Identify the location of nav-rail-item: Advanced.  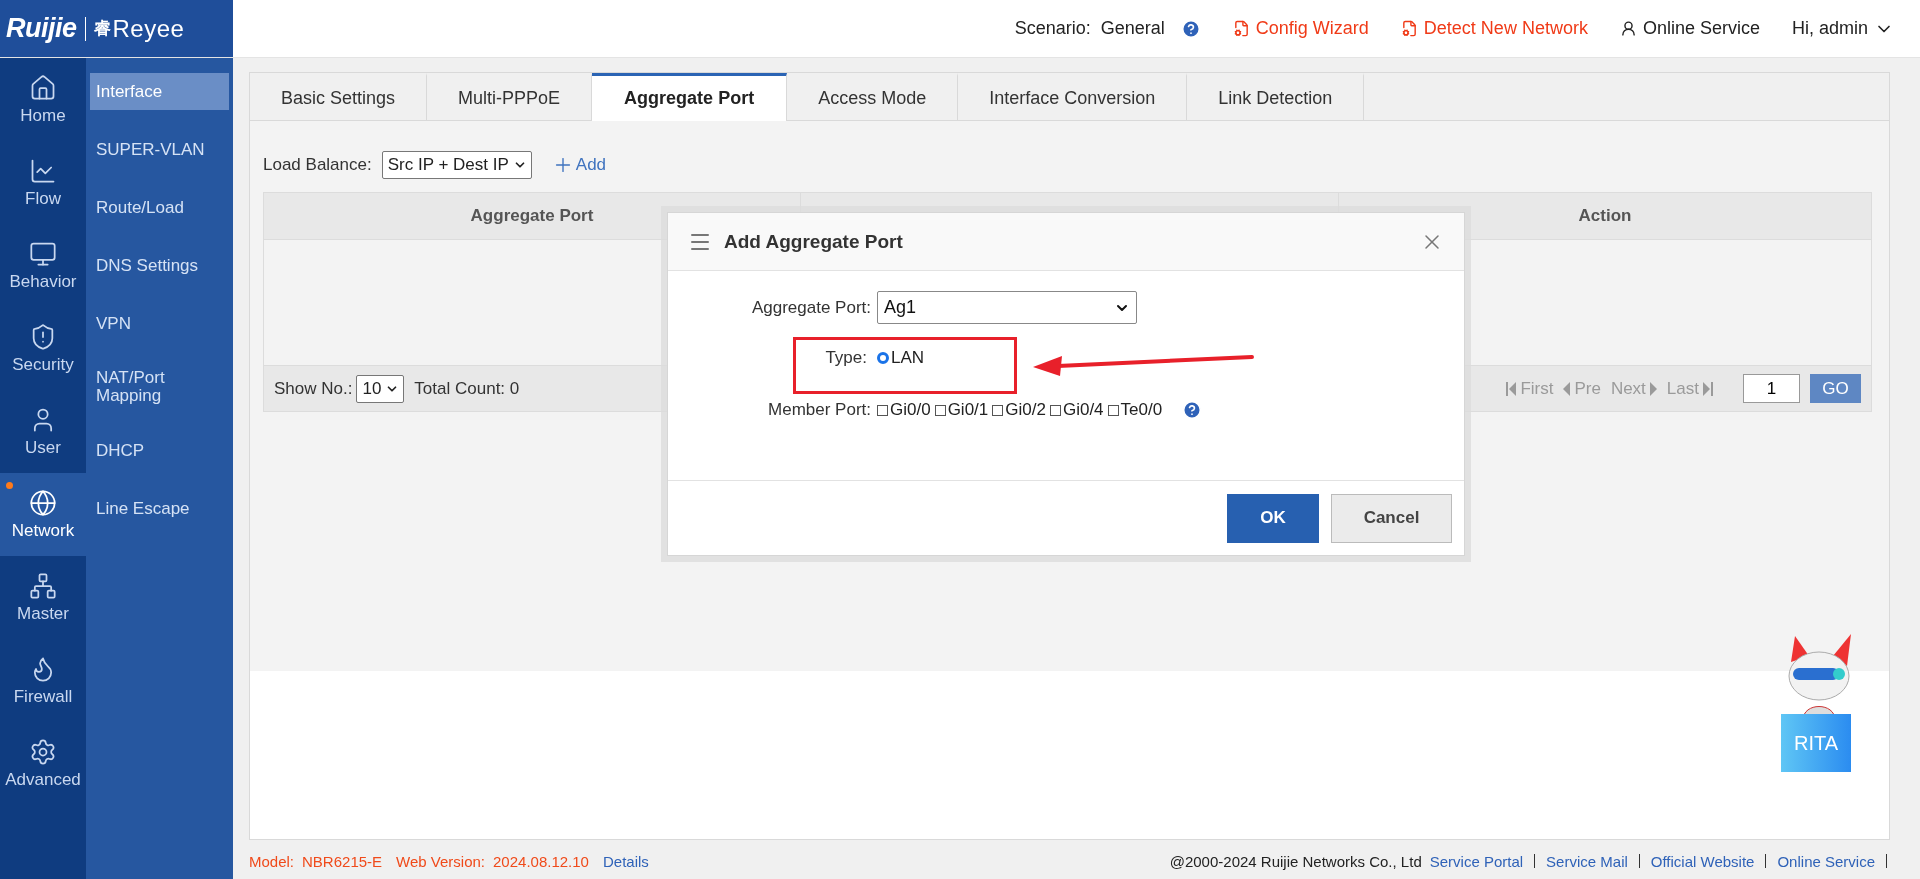
(43, 763).